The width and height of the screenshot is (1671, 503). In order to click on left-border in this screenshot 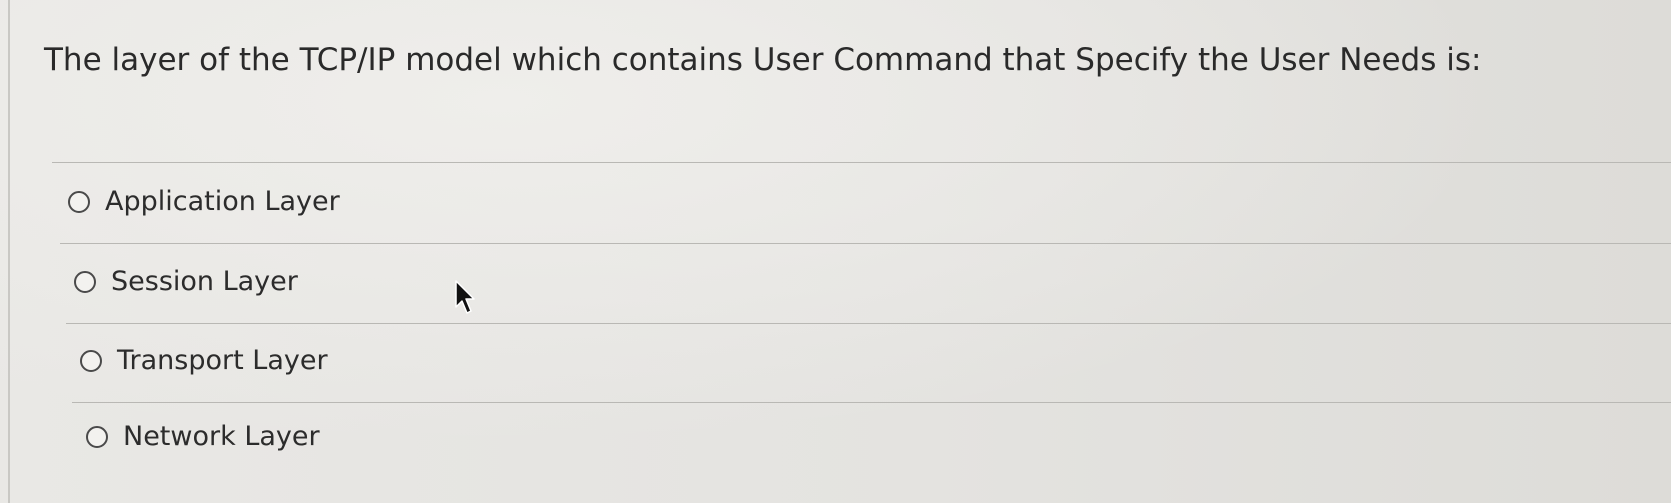, I will do `click(9, 251)`.